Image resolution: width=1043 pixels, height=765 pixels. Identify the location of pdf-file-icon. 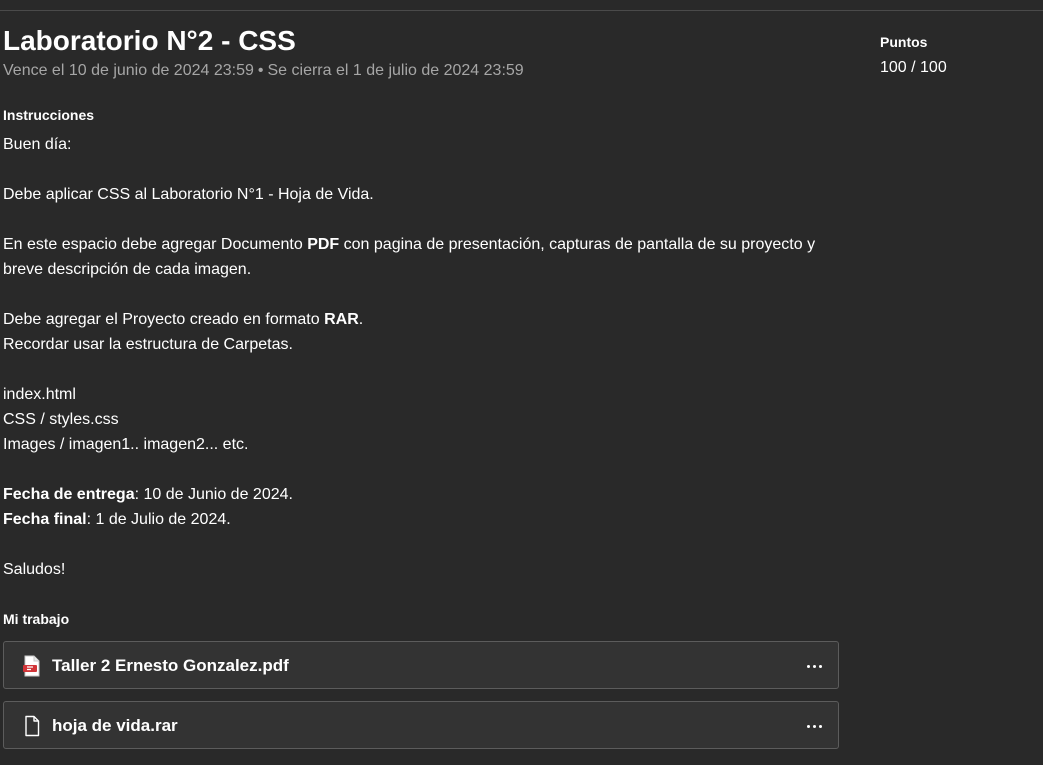
(31, 666).